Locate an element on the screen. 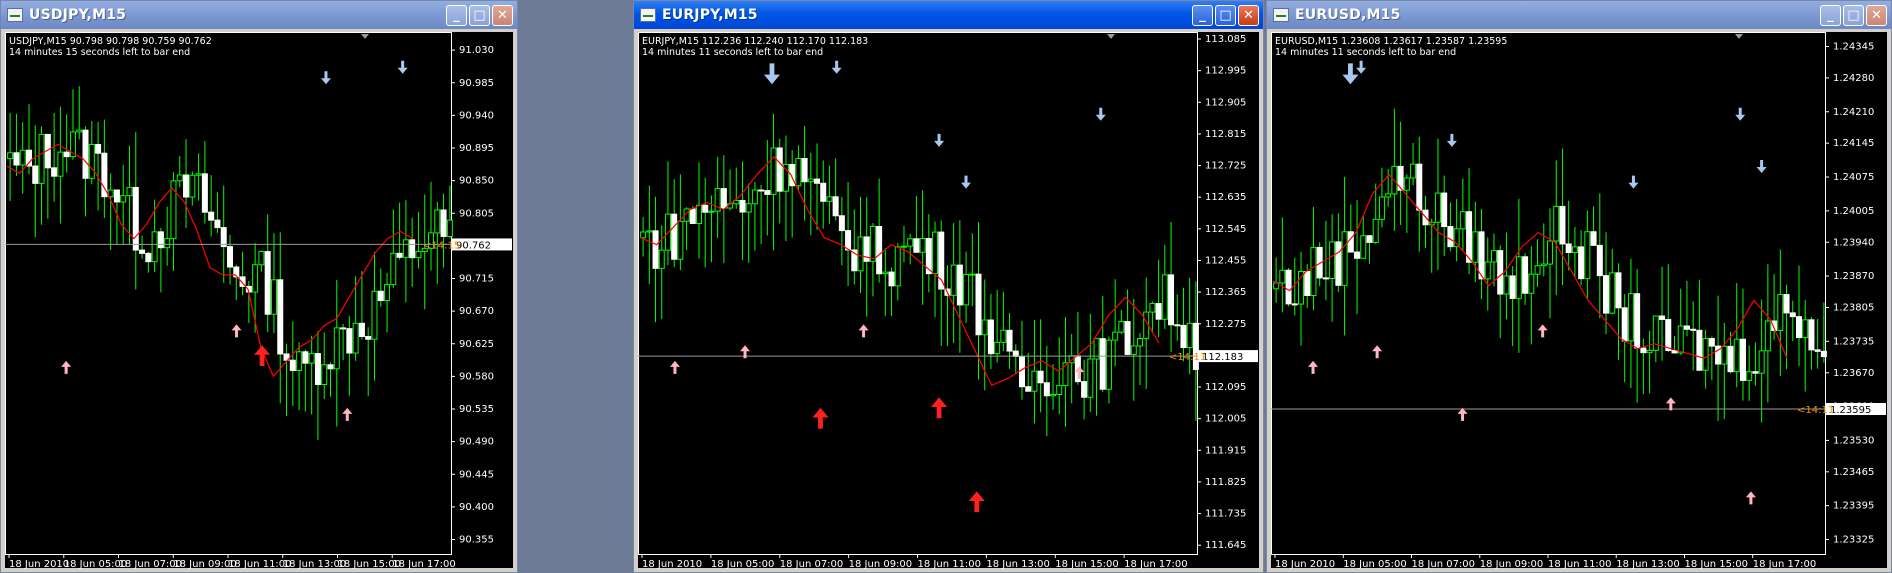 This screenshot has width=1892, height=573. x-axis-tick-label: 18 Jun 13:00 is located at coordinates (1648, 564).